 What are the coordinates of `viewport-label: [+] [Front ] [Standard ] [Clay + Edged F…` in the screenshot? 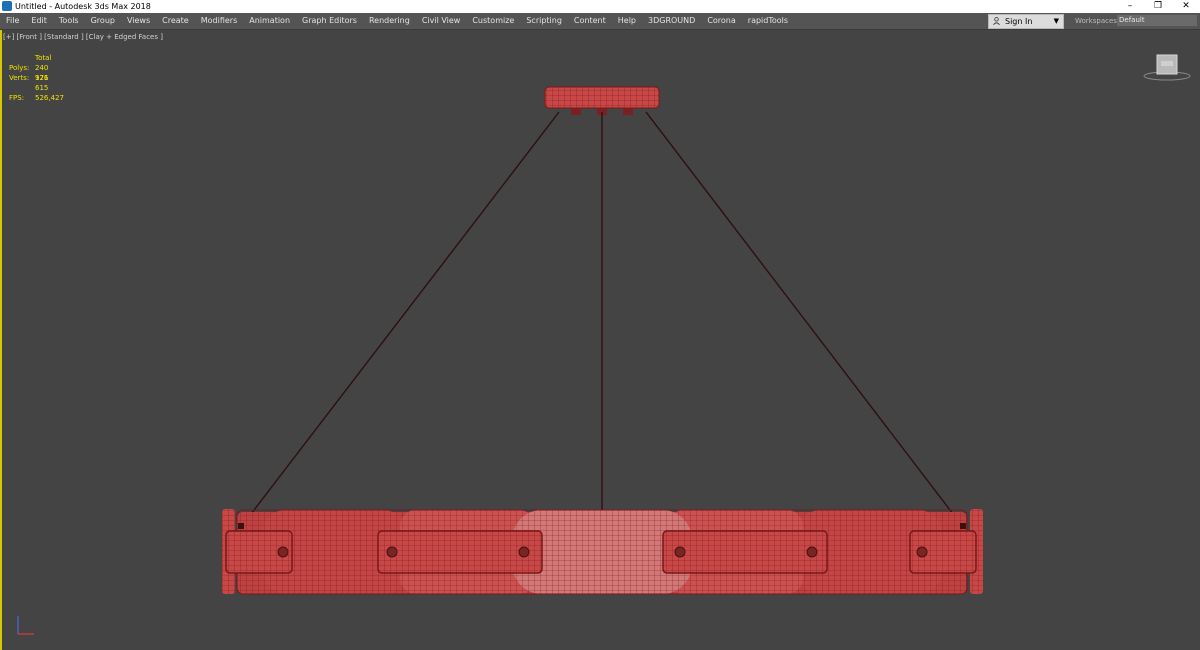 It's located at (83, 37).